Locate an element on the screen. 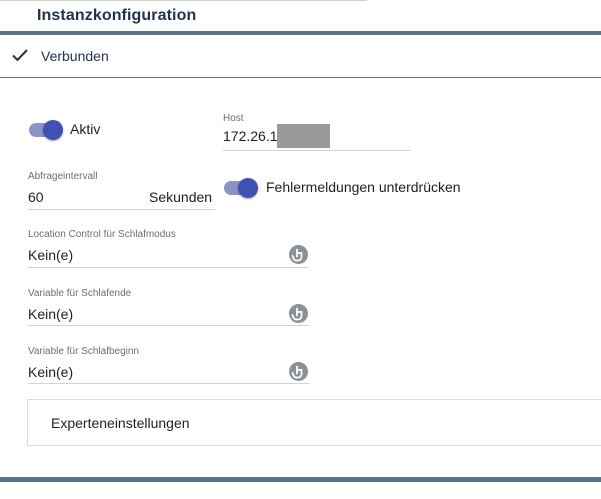 The width and height of the screenshot is (601, 499). host-underline is located at coordinates (317, 150).